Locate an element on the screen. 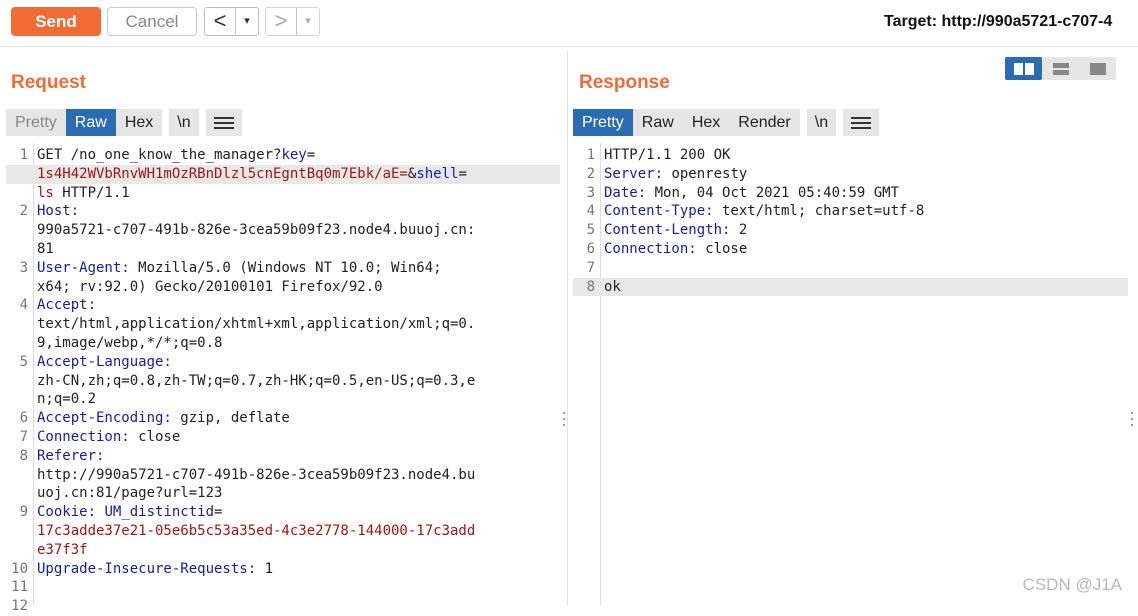 Image resolution: width=1138 pixels, height=616 pixels. request-line: 1 GET /no_one_know_the_manager?key= is located at coordinates (283, 155).